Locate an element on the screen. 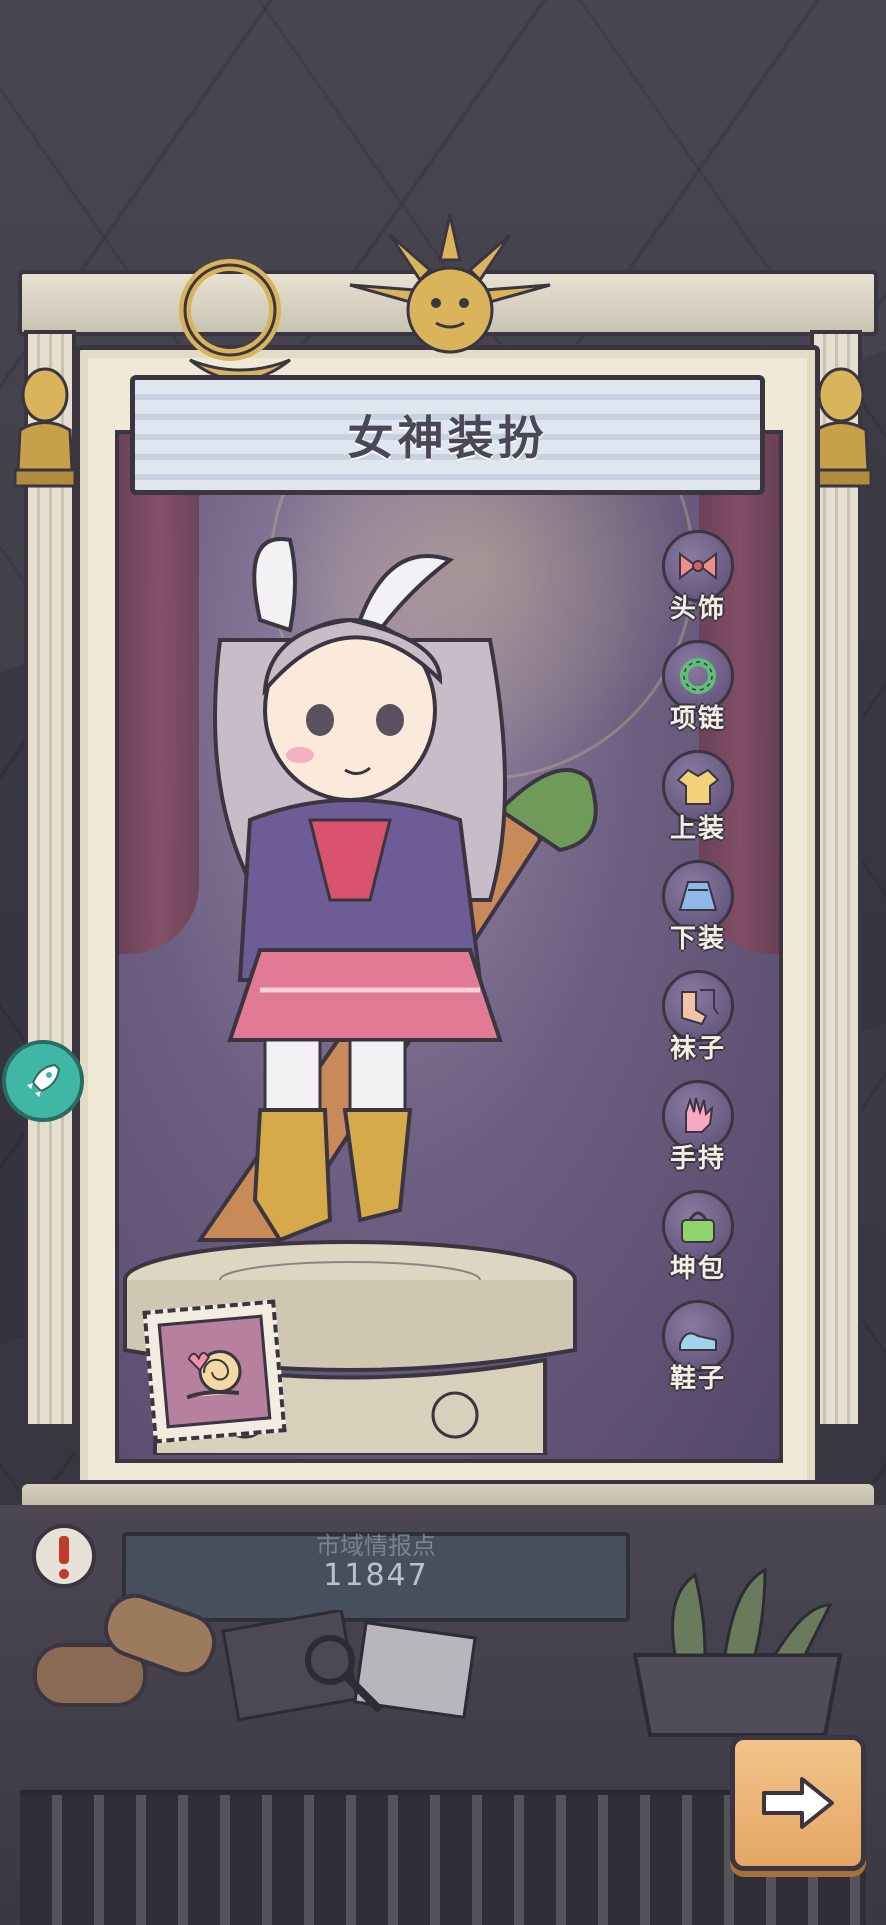 Image resolution: width=886 pixels, height=1925 pixels. snail-stamp-image is located at coordinates (214, 1371).